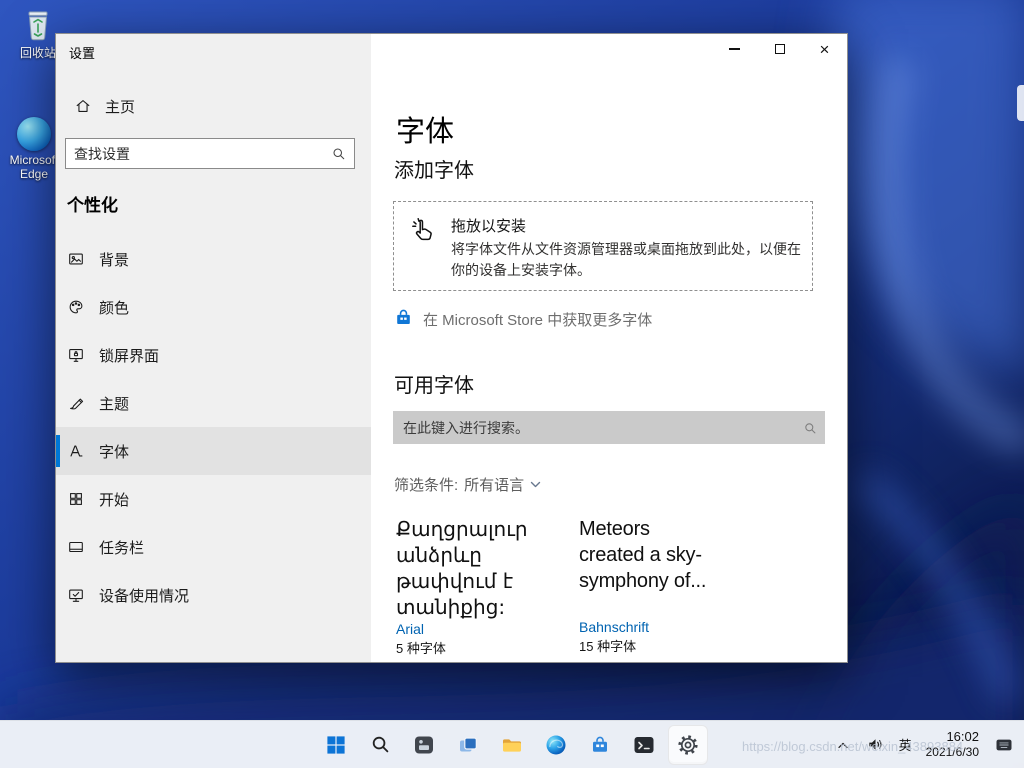 The image size is (1024, 768). Describe the element at coordinates (122, 548) in the screenshot. I see `sidebar-item-label: 任务栏` at that location.